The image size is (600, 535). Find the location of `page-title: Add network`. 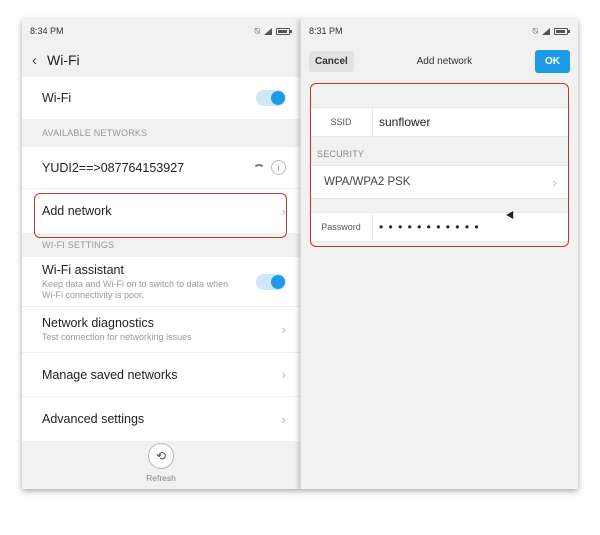

page-title: Add network is located at coordinates (444, 61).